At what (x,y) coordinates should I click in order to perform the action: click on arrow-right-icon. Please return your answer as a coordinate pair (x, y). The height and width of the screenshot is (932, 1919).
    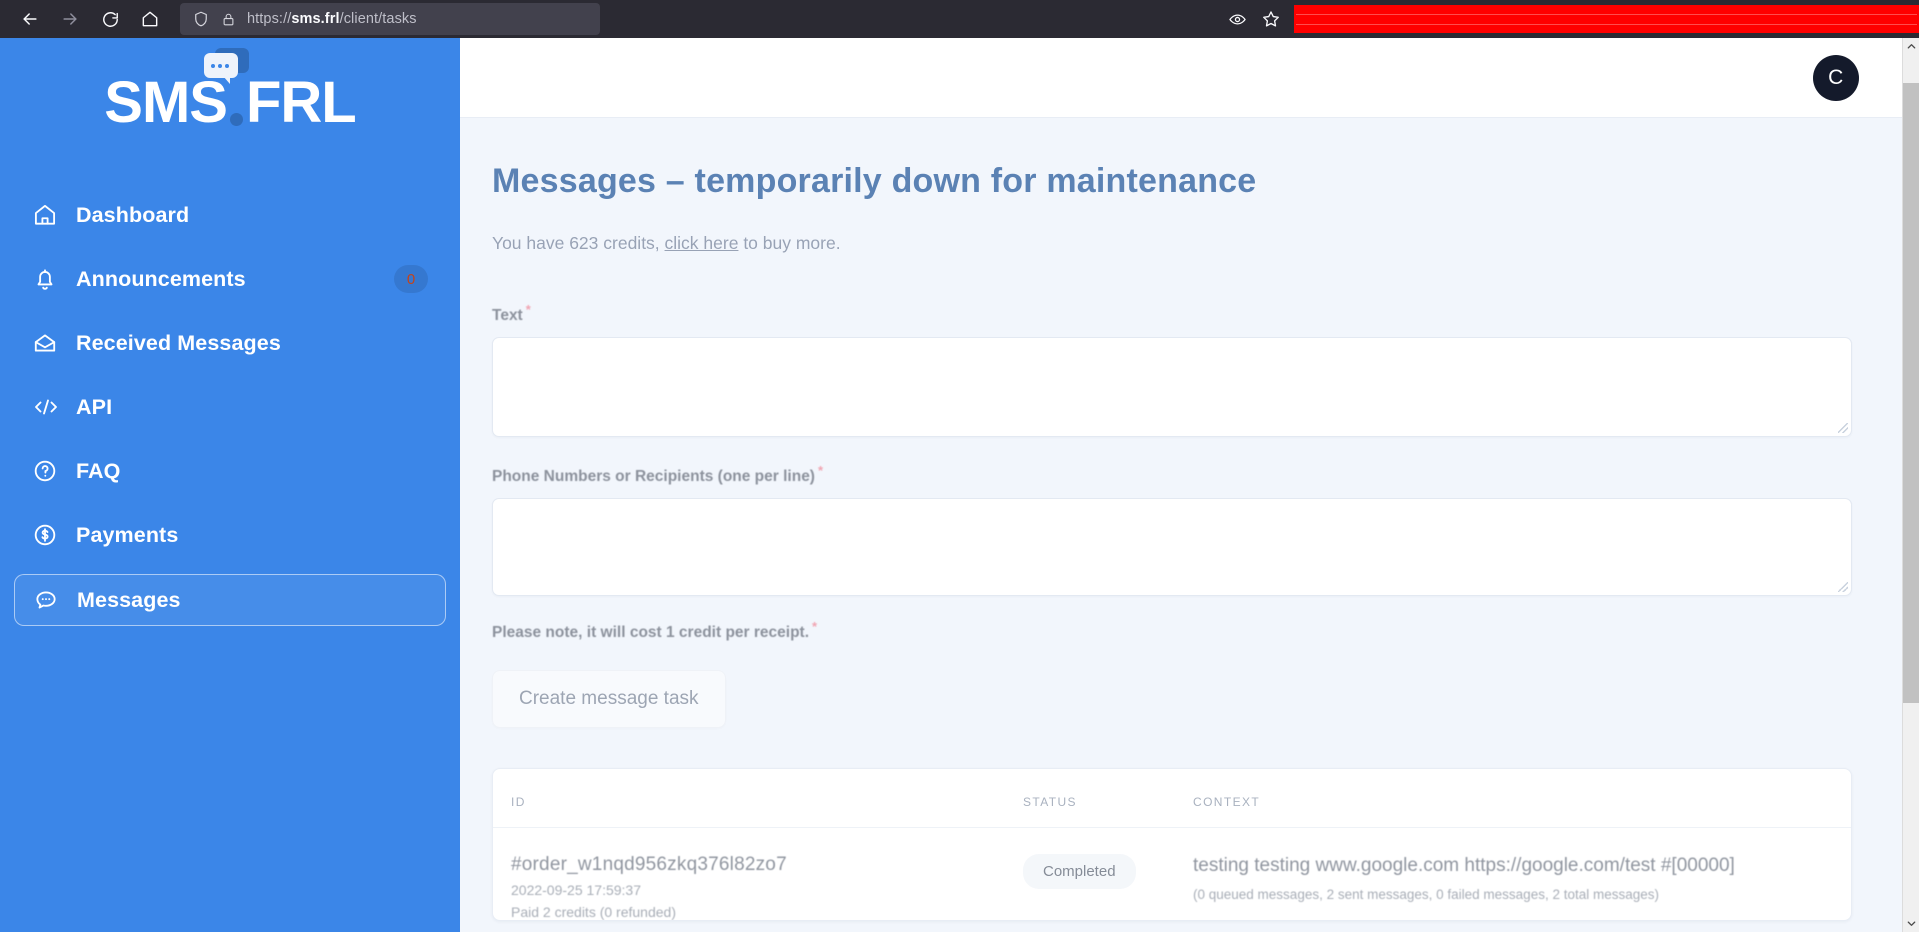
    Looking at the image, I should click on (70, 19).